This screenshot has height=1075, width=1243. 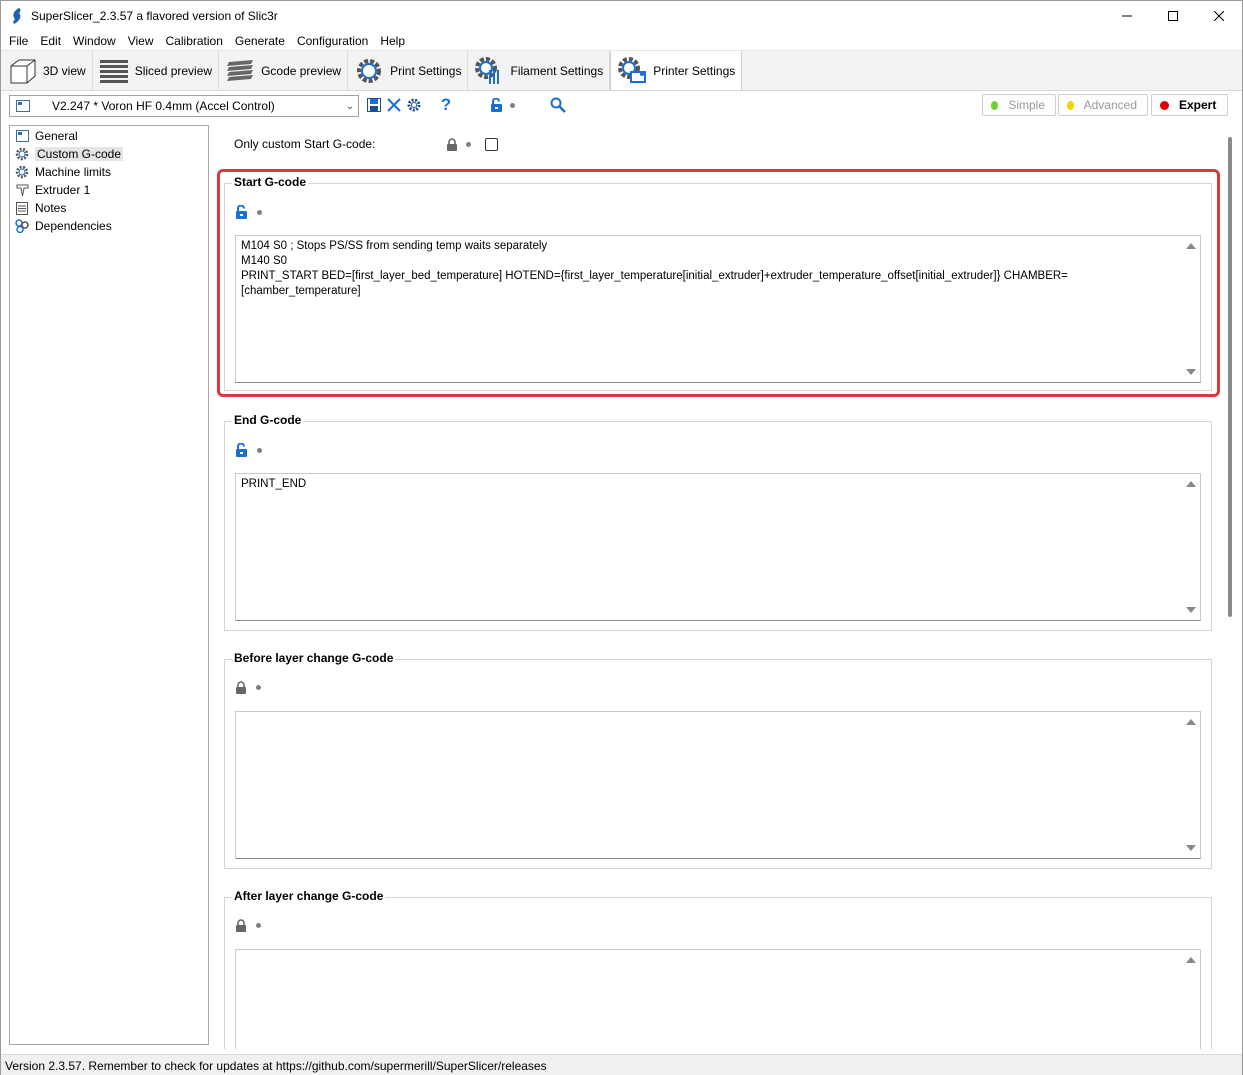 What do you see at coordinates (284, 70) in the screenshot?
I see `tab-gcode-preview: Gcode preview` at bounding box center [284, 70].